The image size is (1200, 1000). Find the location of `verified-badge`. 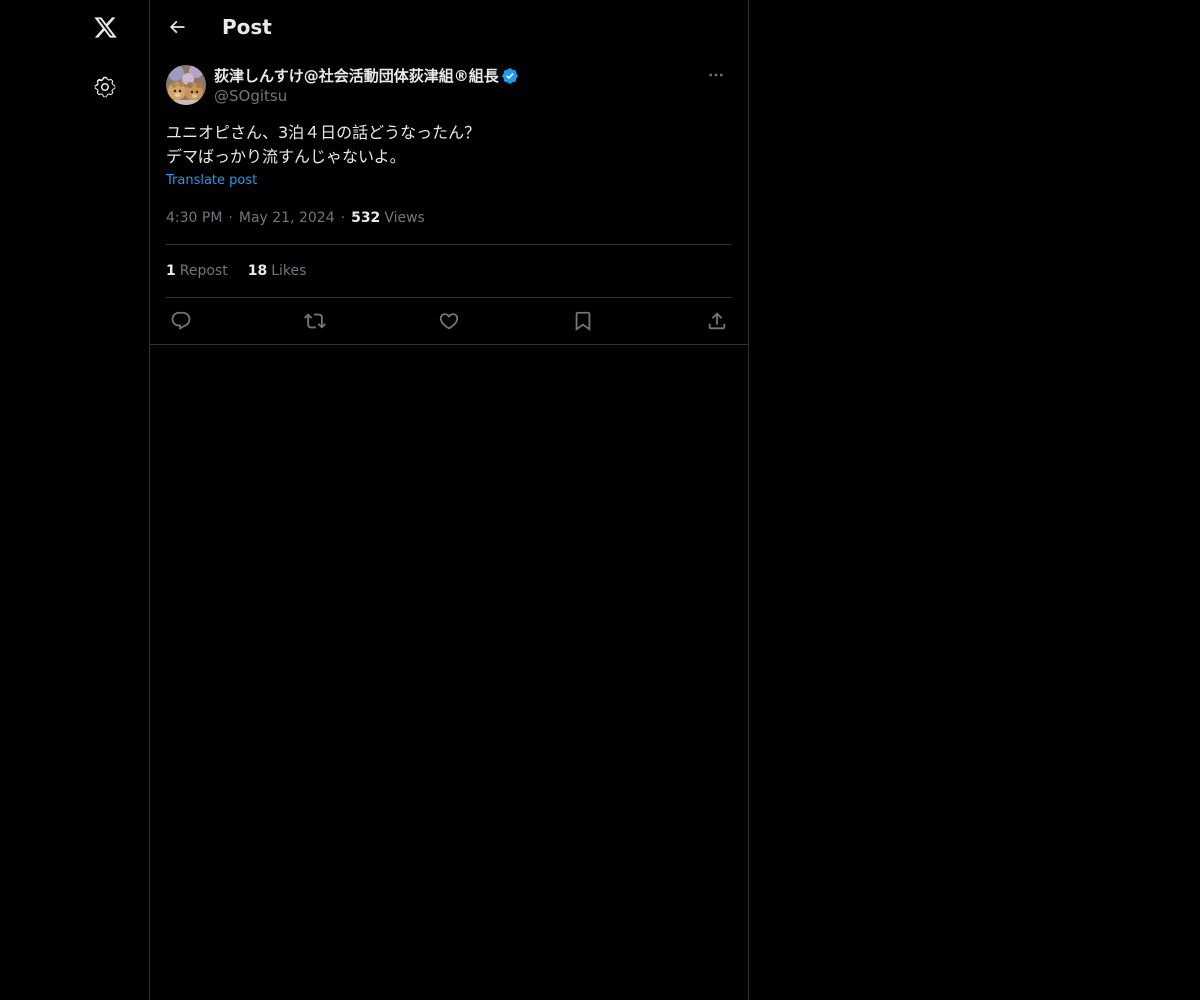

verified-badge is located at coordinates (510, 76).